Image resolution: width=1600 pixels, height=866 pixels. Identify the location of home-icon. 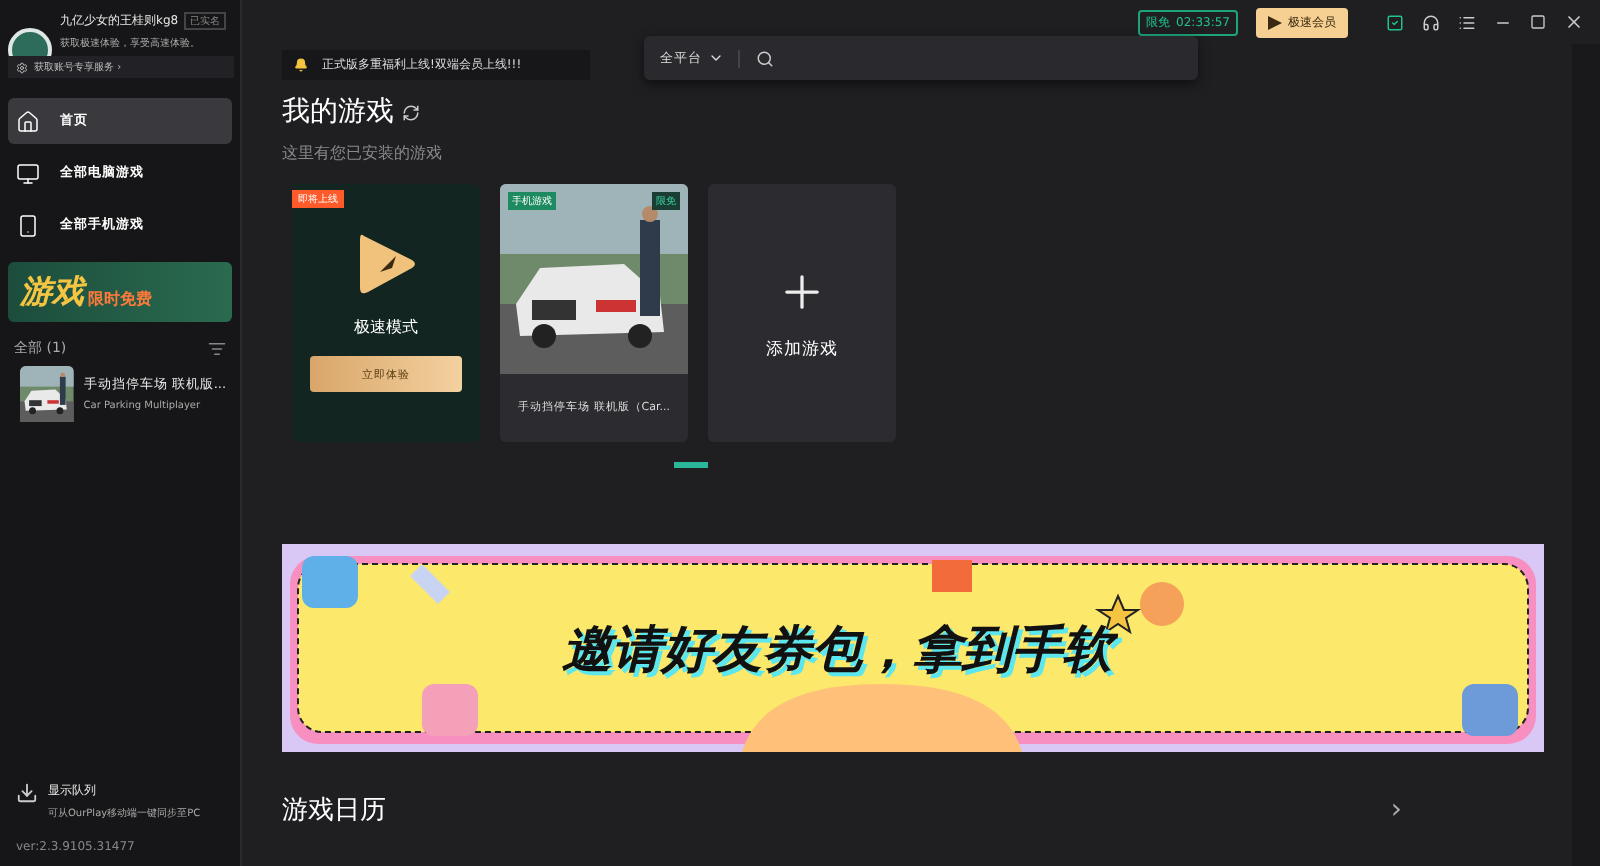
(28, 121).